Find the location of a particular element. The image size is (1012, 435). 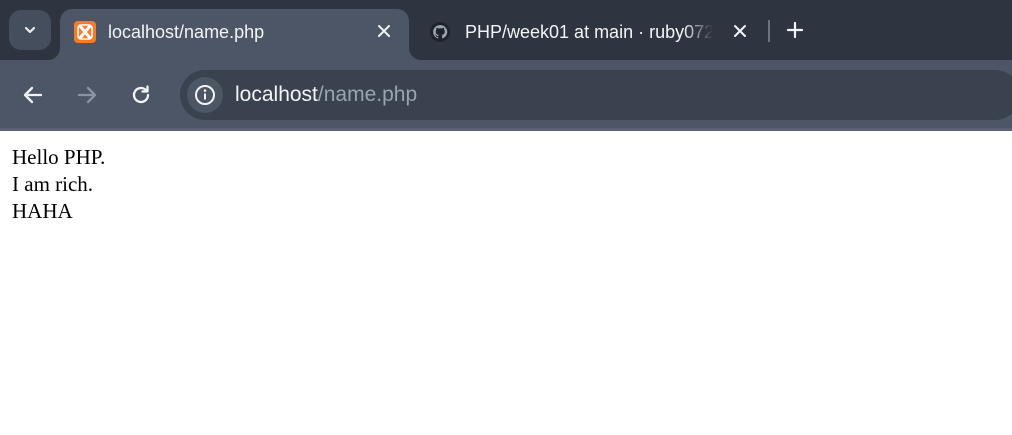

reload-button is located at coordinates (141, 95).